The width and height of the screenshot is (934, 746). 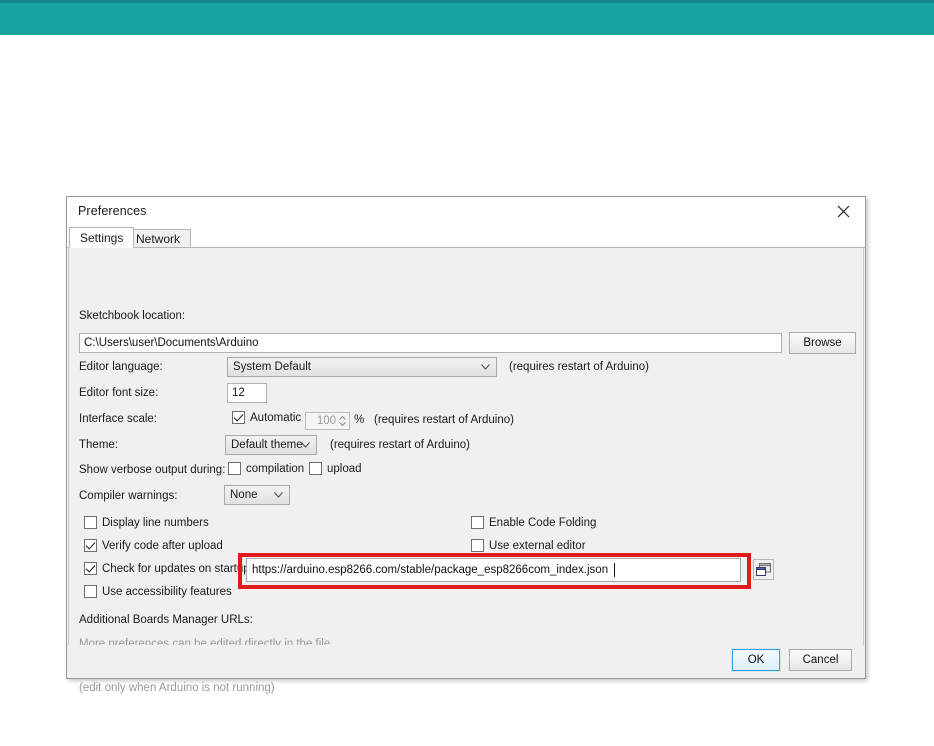 What do you see at coordinates (400, 445) in the screenshot?
I see `theme-note: (requires restart of Arduino)` at bounding box center [400, 445].